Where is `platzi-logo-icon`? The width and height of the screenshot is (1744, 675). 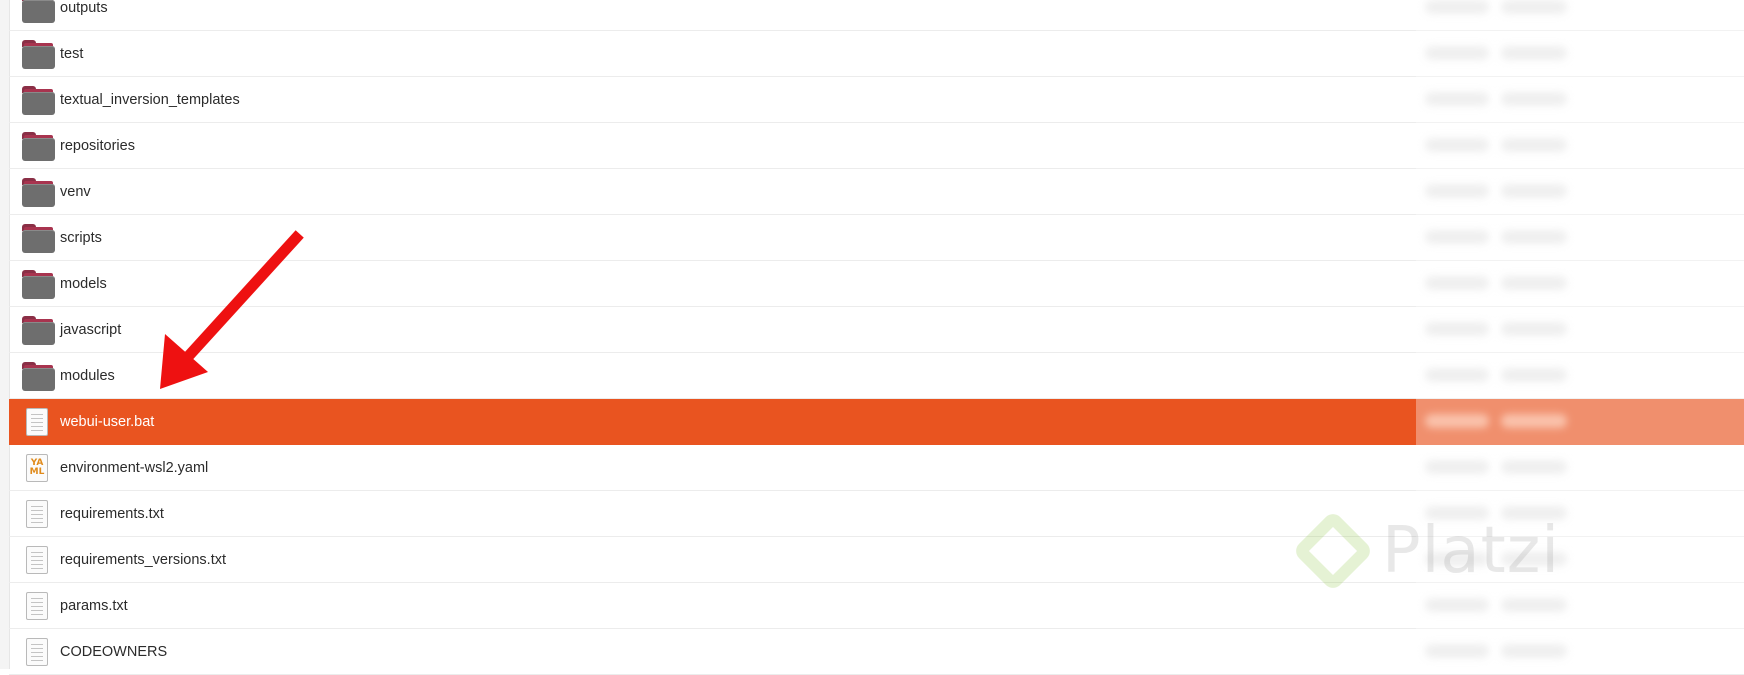
platzi-logo-icon is located at coordinates (1333, 551).